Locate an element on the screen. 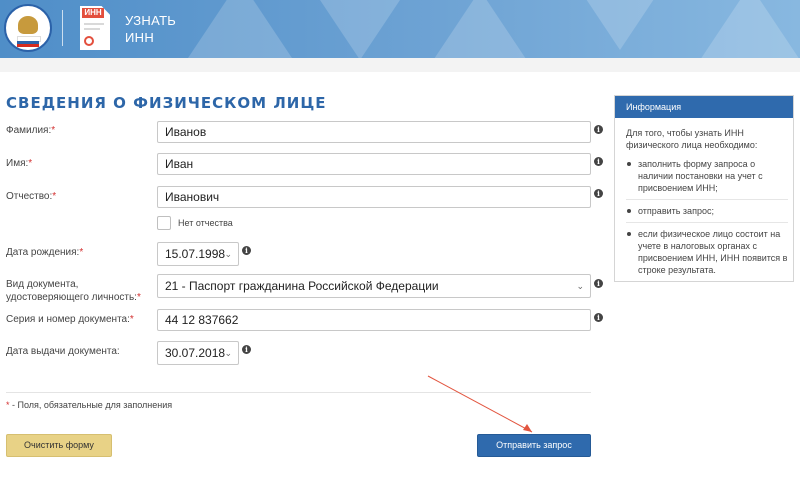 The image size is (800, 485). no-patronymic-checkbox is located at coordinates (164, 223).